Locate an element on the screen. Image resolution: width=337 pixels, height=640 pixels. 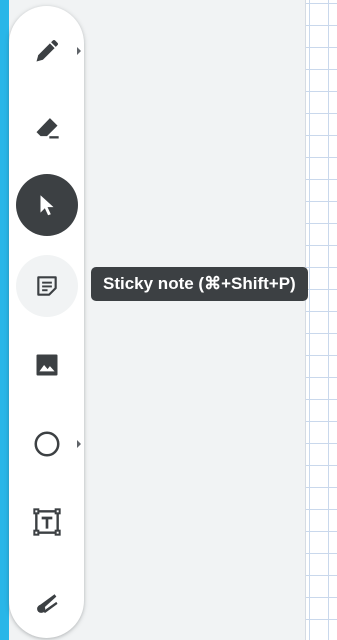
circle-icon is located at coordinates (47, 444).